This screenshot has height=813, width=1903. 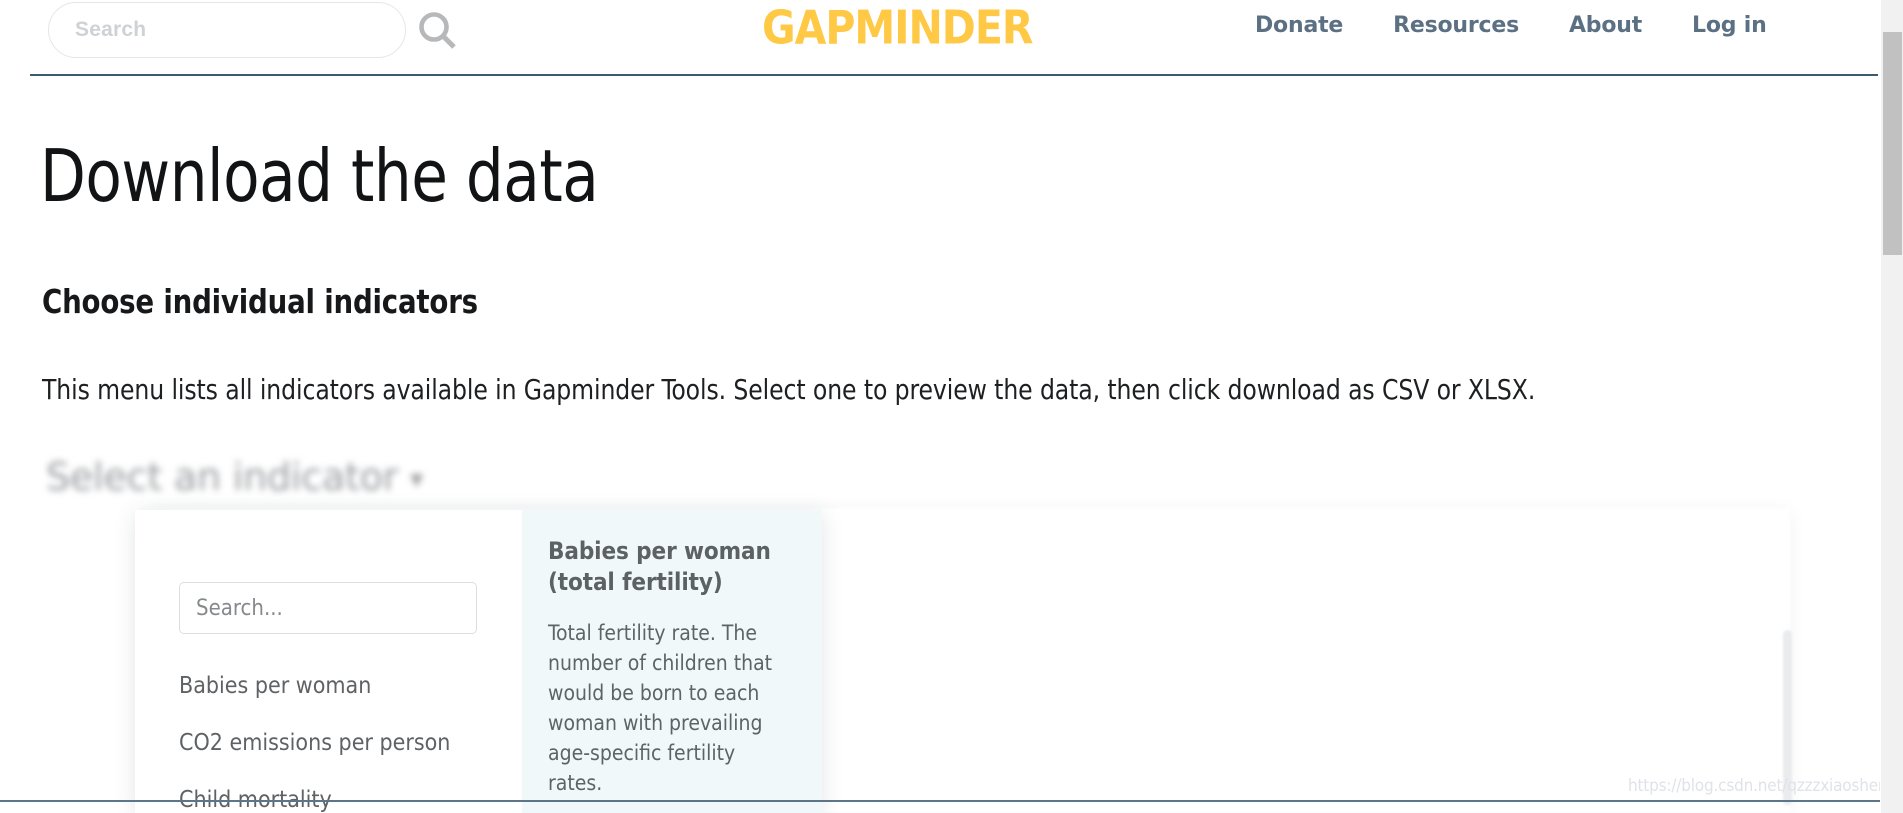 I want to click on list-item: CO2 emissions per person, so click(x=349, y=743).